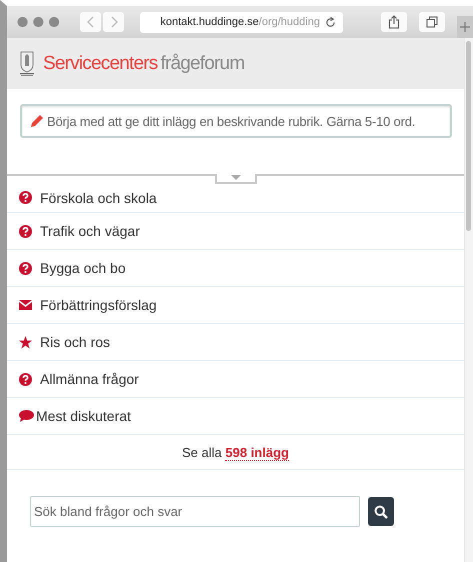  Describe the element at coordinates (235, 416) in the screenshot. I see `category-link: Mest diskuterat` at that location.